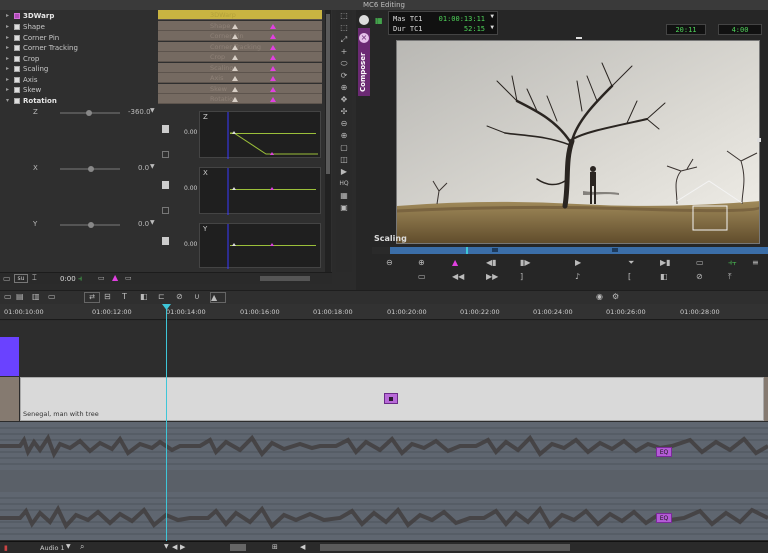  What do you see at coordinates (252, 246) in the screenshot?
I see `rotation-y-graph: Y 0.00` at bounding box center [252, 246].